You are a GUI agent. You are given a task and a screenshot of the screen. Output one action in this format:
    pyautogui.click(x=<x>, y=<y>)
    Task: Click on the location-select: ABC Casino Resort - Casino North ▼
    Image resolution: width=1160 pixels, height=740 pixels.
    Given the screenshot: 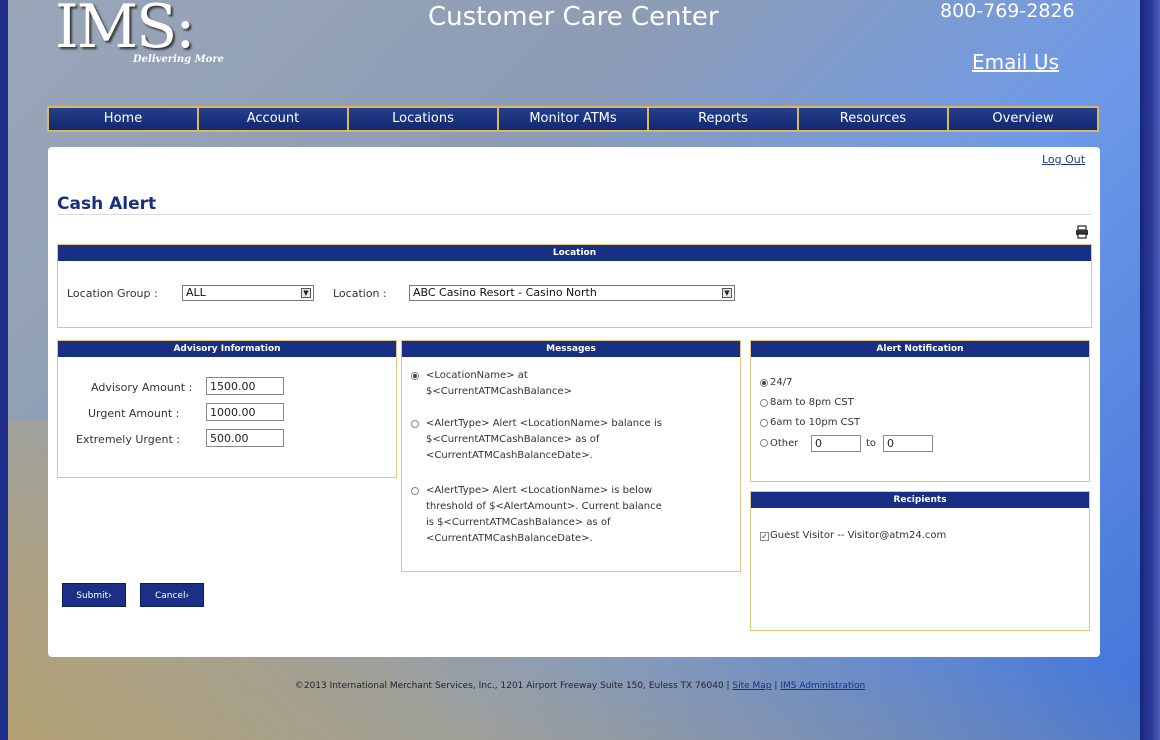 What is the action you would take?
    pyautogui.click(x=572, y=293)
    